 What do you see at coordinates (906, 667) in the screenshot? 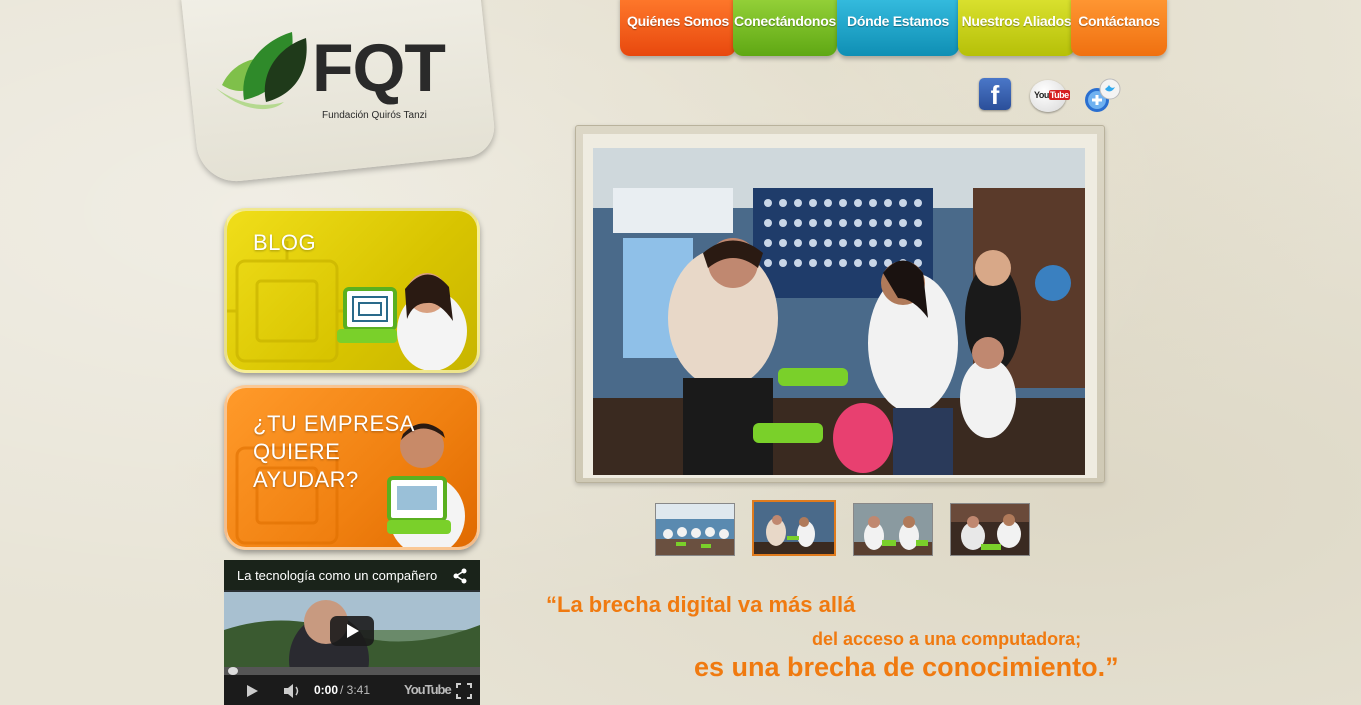
I see `quote-line-3: es una brecha de conocimiento.”` at bounding box center [906, 667].